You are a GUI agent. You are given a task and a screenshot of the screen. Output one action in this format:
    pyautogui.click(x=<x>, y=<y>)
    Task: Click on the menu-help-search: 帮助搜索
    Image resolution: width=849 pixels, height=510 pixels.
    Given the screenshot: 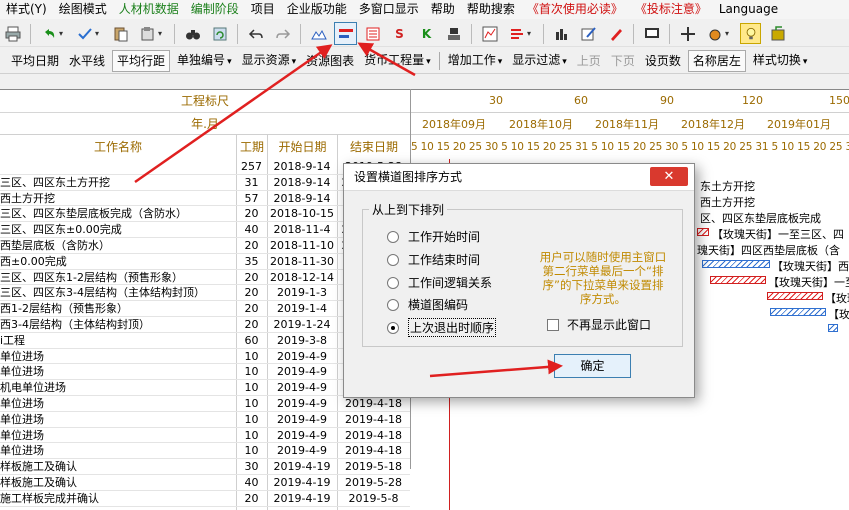 What is the action you would take?
    pyautogui.click(x=491, y=9)
    